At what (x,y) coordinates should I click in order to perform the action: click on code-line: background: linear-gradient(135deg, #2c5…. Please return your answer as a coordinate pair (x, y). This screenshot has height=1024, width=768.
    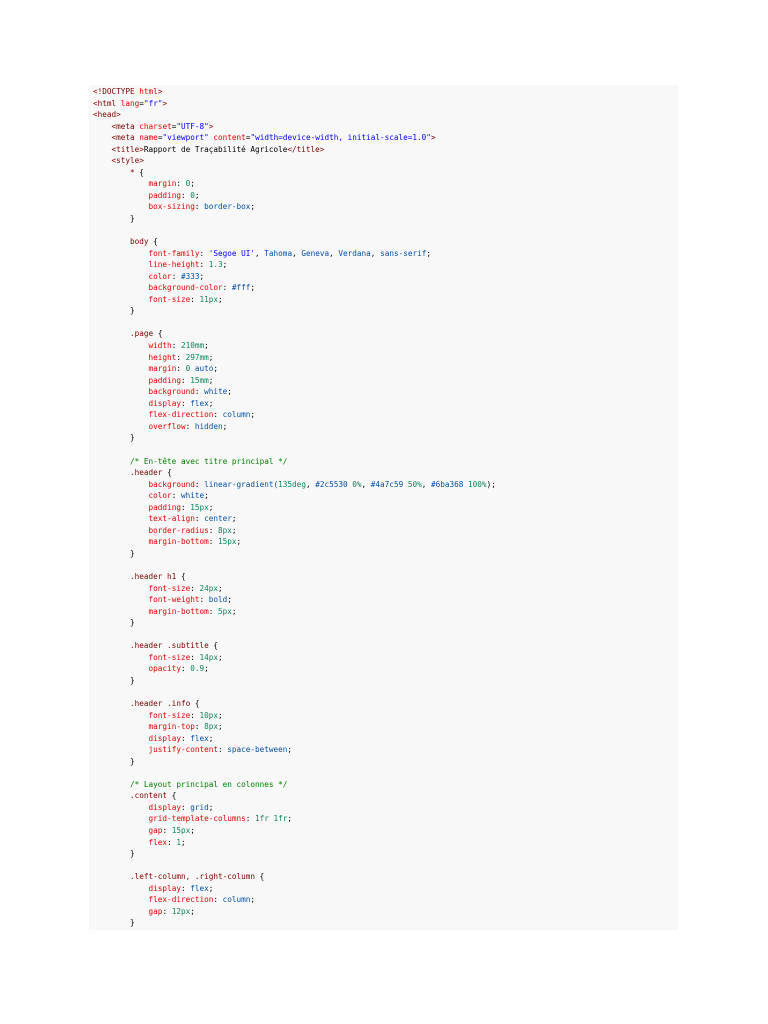
    Looking at the image, I should click on (385, 485).